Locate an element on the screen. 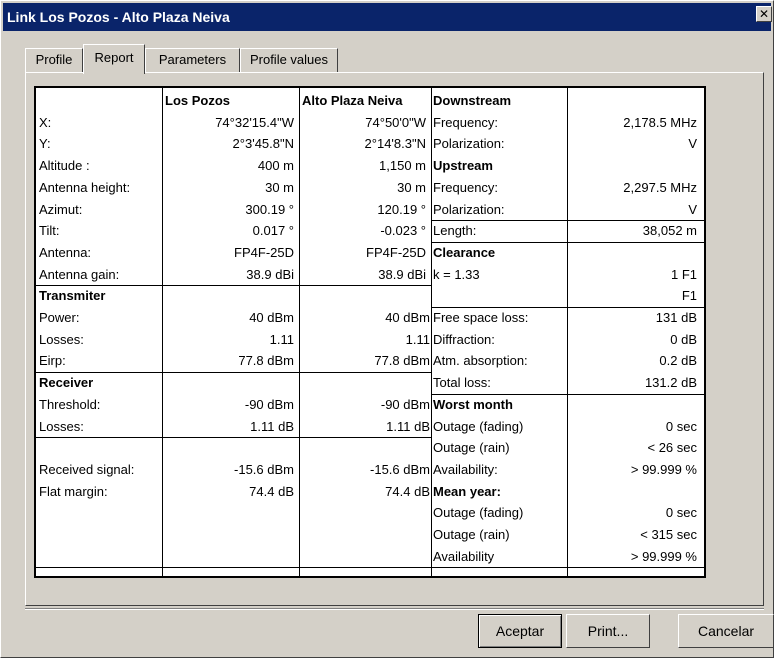 This screenshot has height=658, width=774. link-value: 131.2 dB is located at coordinates (670, 383).